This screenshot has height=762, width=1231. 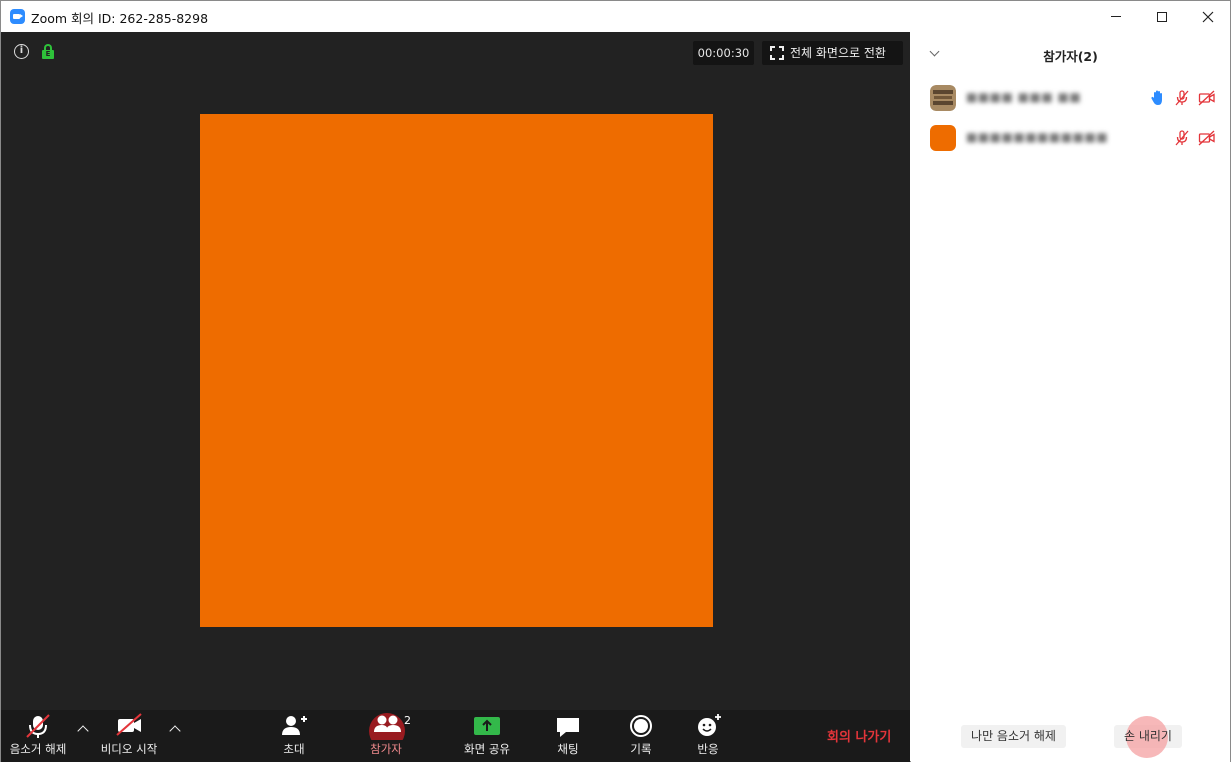 What do you see at coordinates (294, 749) in the screenshot?
I see `invite-label: 초대` at bounding box center [294, 749].